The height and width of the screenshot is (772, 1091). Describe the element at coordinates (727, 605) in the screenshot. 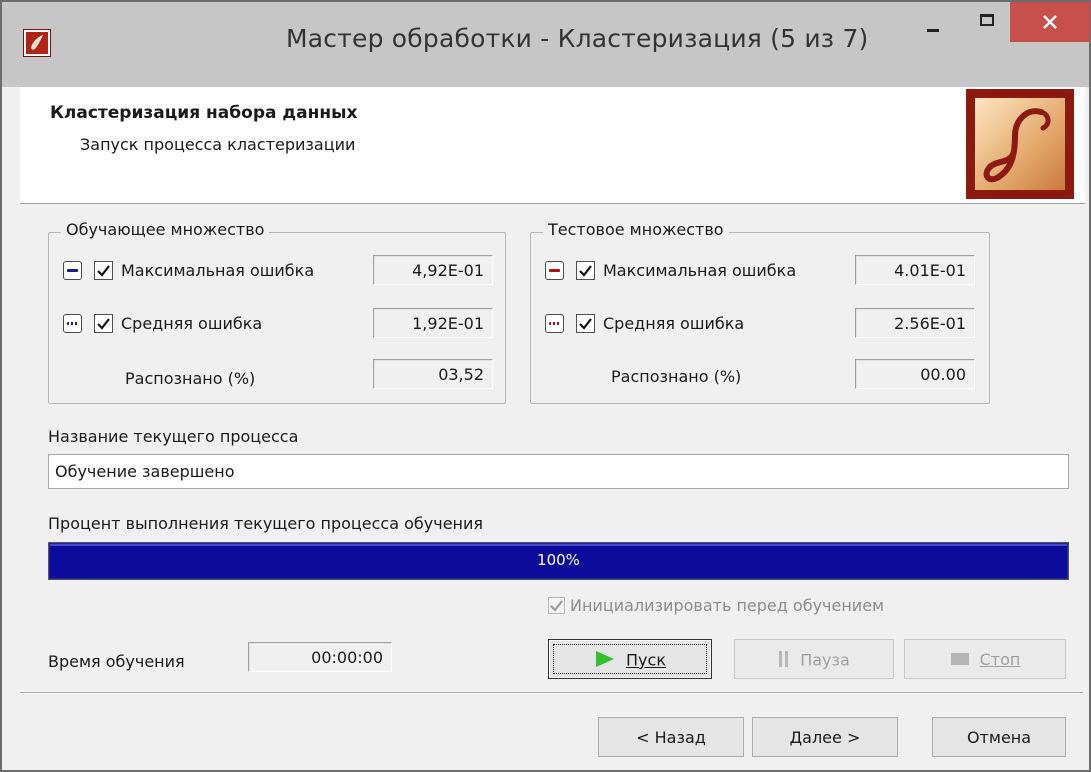

I see `init-before-training-label: Инициализировать перед обучением` at that location.